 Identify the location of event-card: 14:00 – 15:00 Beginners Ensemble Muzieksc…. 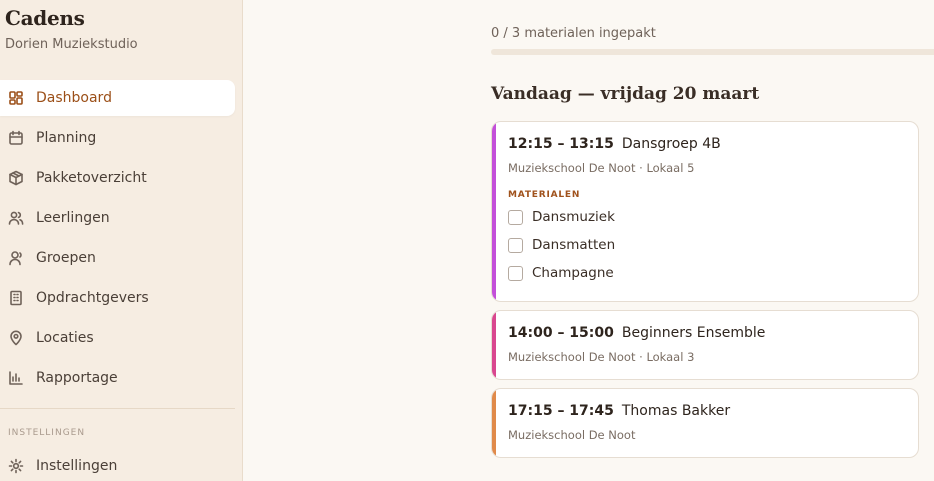
(705, 345).